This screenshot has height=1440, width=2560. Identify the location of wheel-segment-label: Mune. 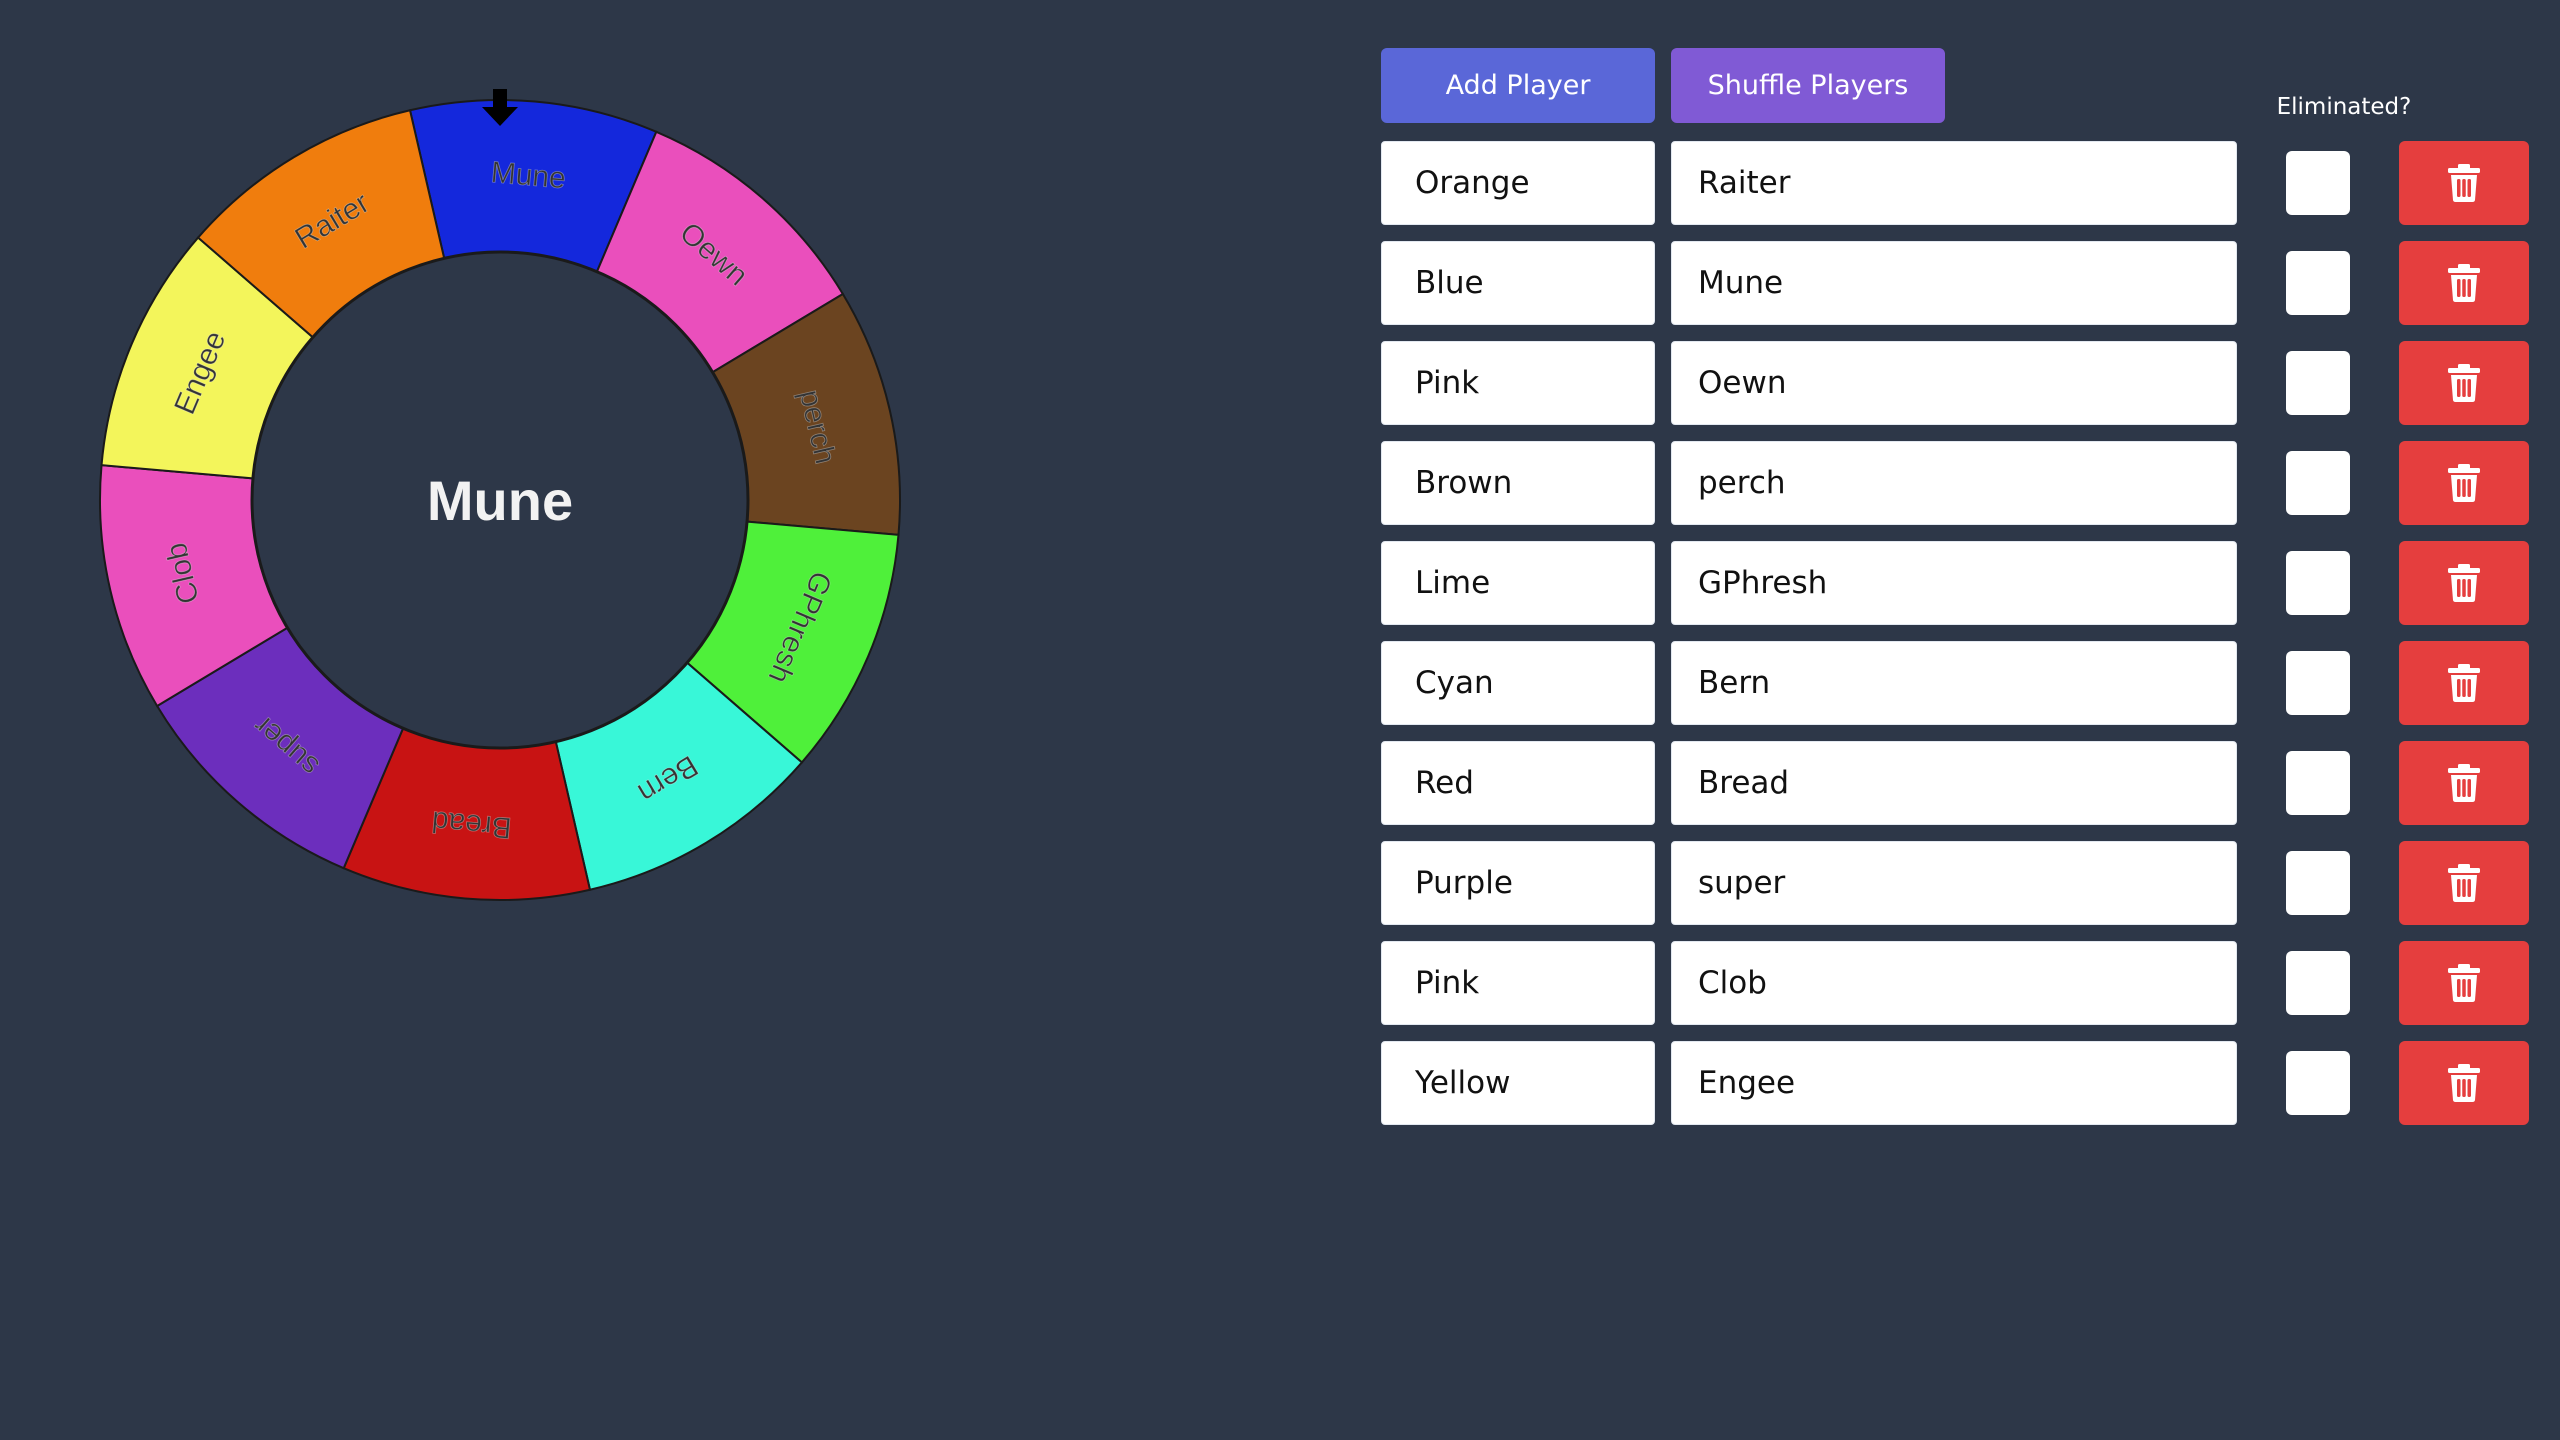
(529, 175).